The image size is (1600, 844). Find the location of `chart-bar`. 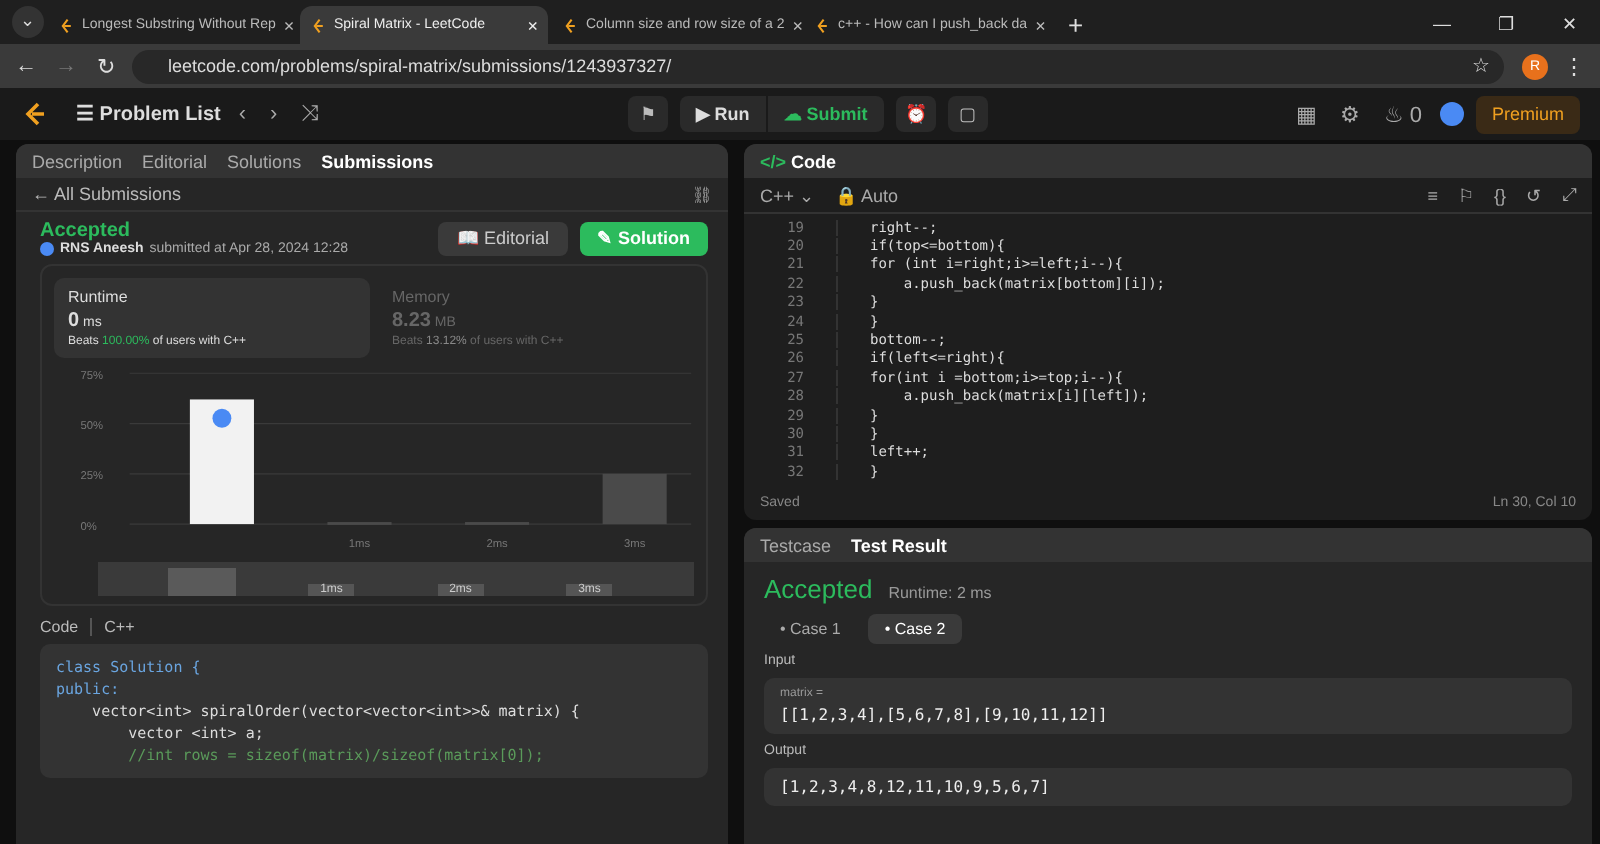

chart-bar is located at coordinates (221, 462).